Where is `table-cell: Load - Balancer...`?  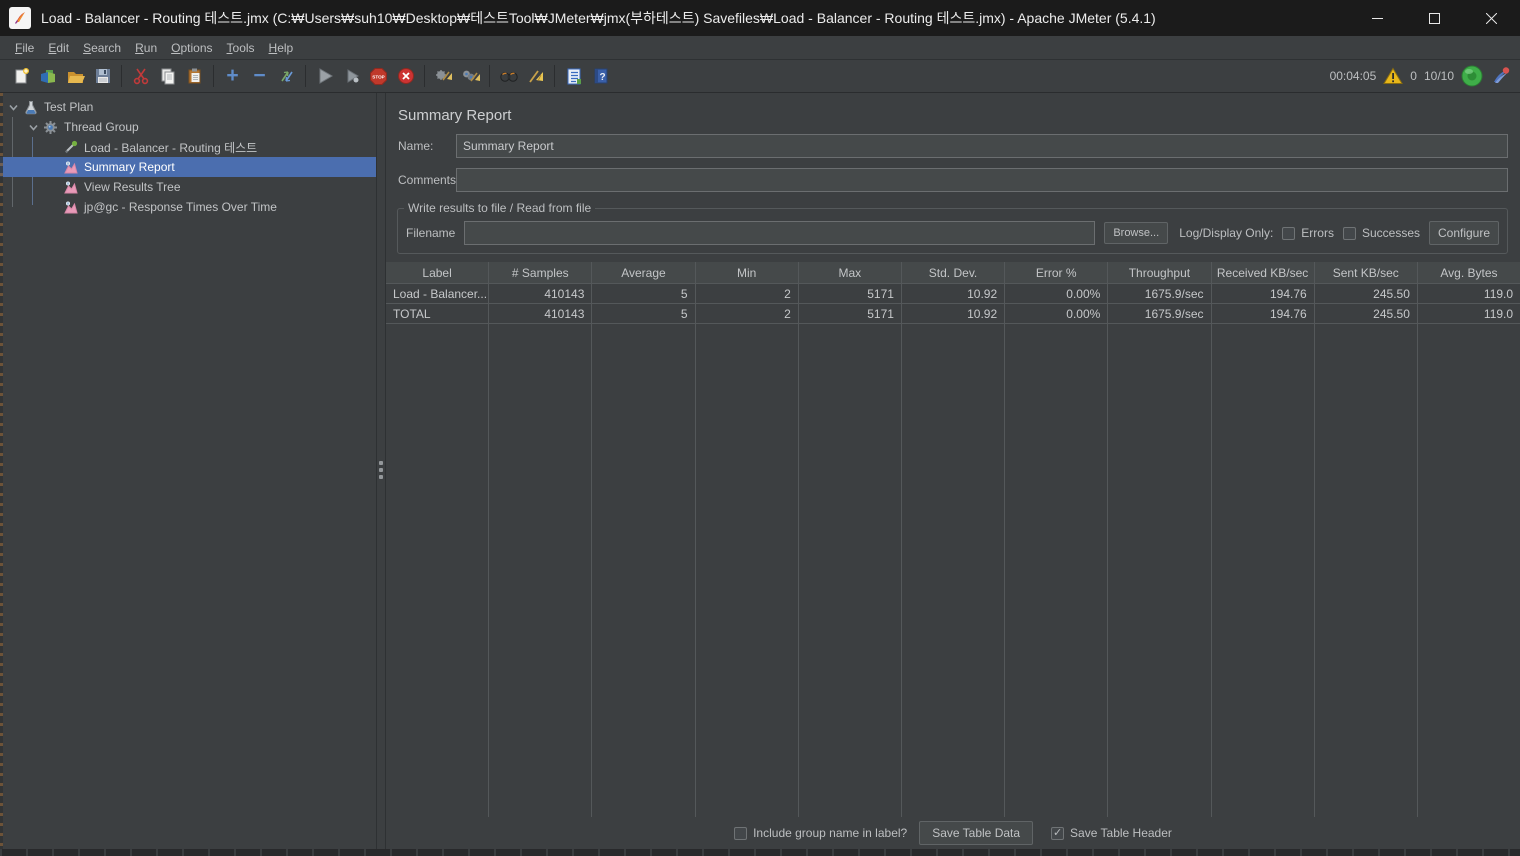 table-cell: Load - Balancer... is located at coordinates (437, 294).